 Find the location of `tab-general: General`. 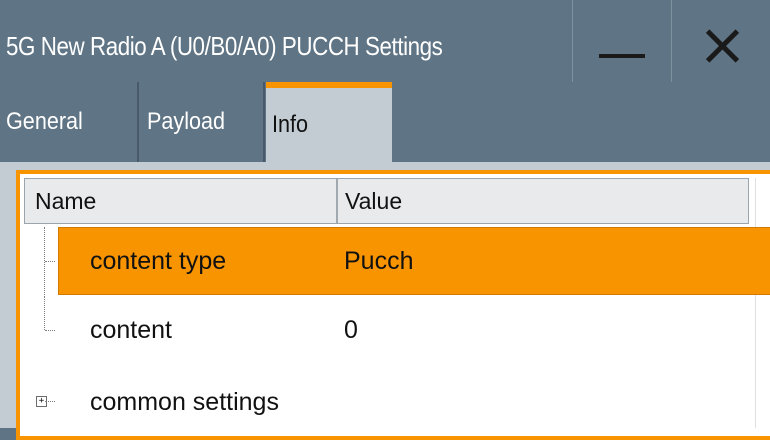

tab-general: General is located at coordinates (69, 122).